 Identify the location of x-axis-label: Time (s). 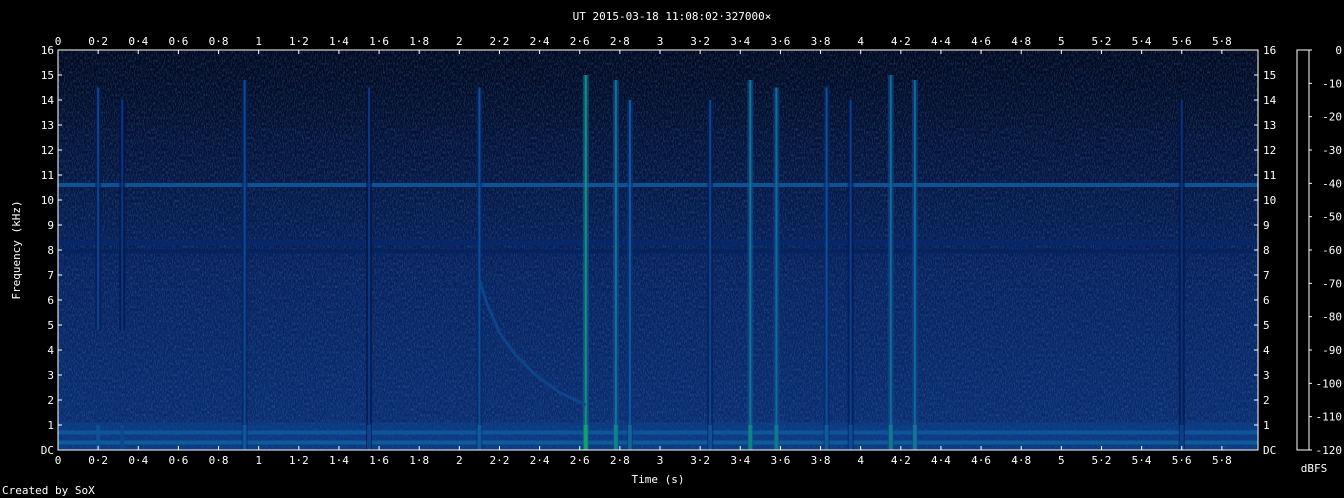
(658, 479).